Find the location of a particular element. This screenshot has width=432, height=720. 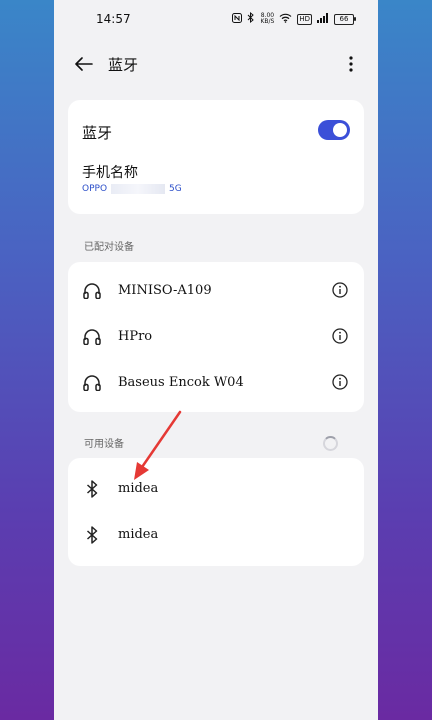

status-bar: 14:57 8.00 KB/S HD 66 is located at coordinates (216, 20).